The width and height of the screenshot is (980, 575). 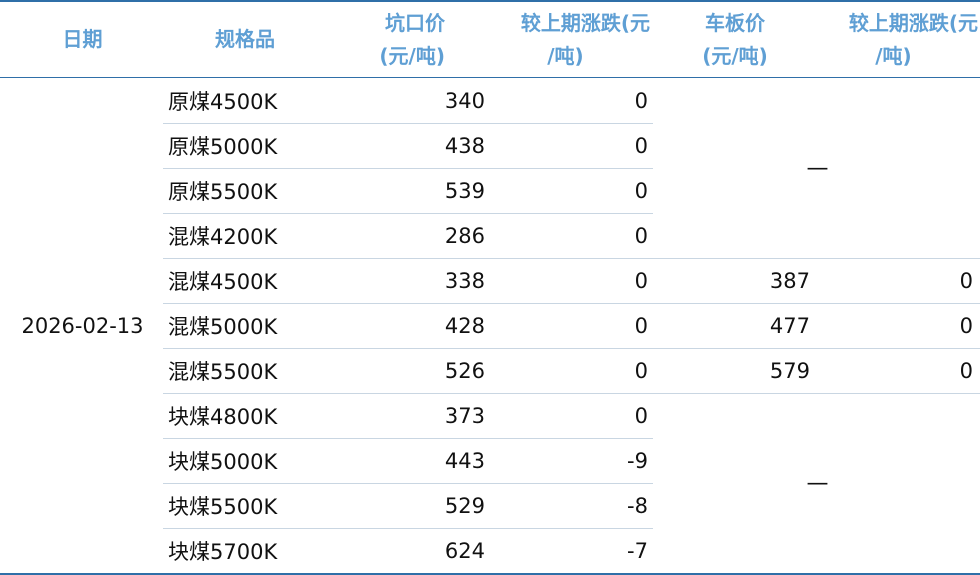 What do you see at coordinates (464, 460) in the screenshot?
I see `pit-price-cell-text: 443` at bounding box center [464, 460].